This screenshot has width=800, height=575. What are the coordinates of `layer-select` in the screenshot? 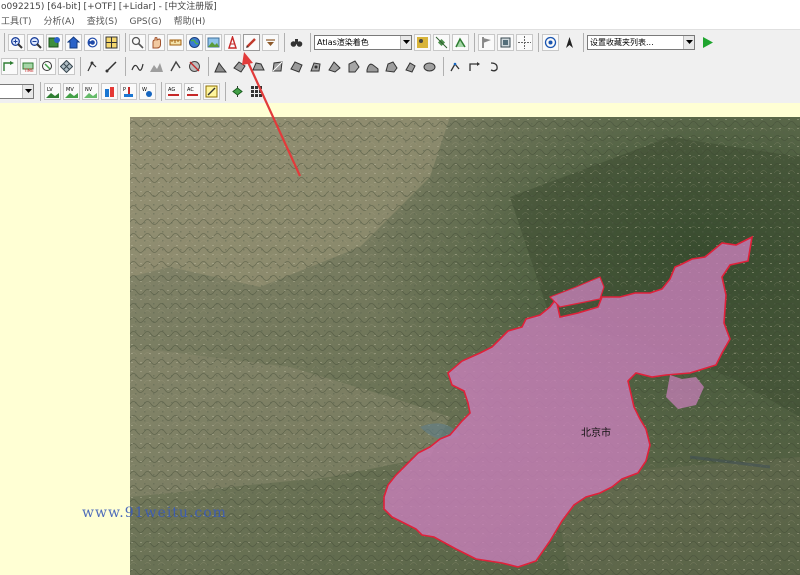 It's located at (17, 91).